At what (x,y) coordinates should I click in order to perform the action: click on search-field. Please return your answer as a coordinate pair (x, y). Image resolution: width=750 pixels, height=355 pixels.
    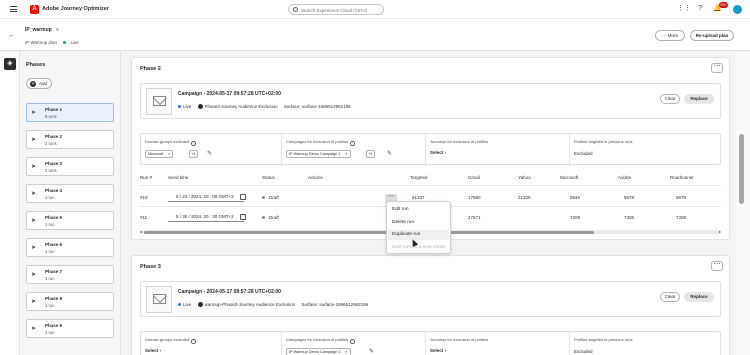
    Looking at the image, I should click on (336, 9).